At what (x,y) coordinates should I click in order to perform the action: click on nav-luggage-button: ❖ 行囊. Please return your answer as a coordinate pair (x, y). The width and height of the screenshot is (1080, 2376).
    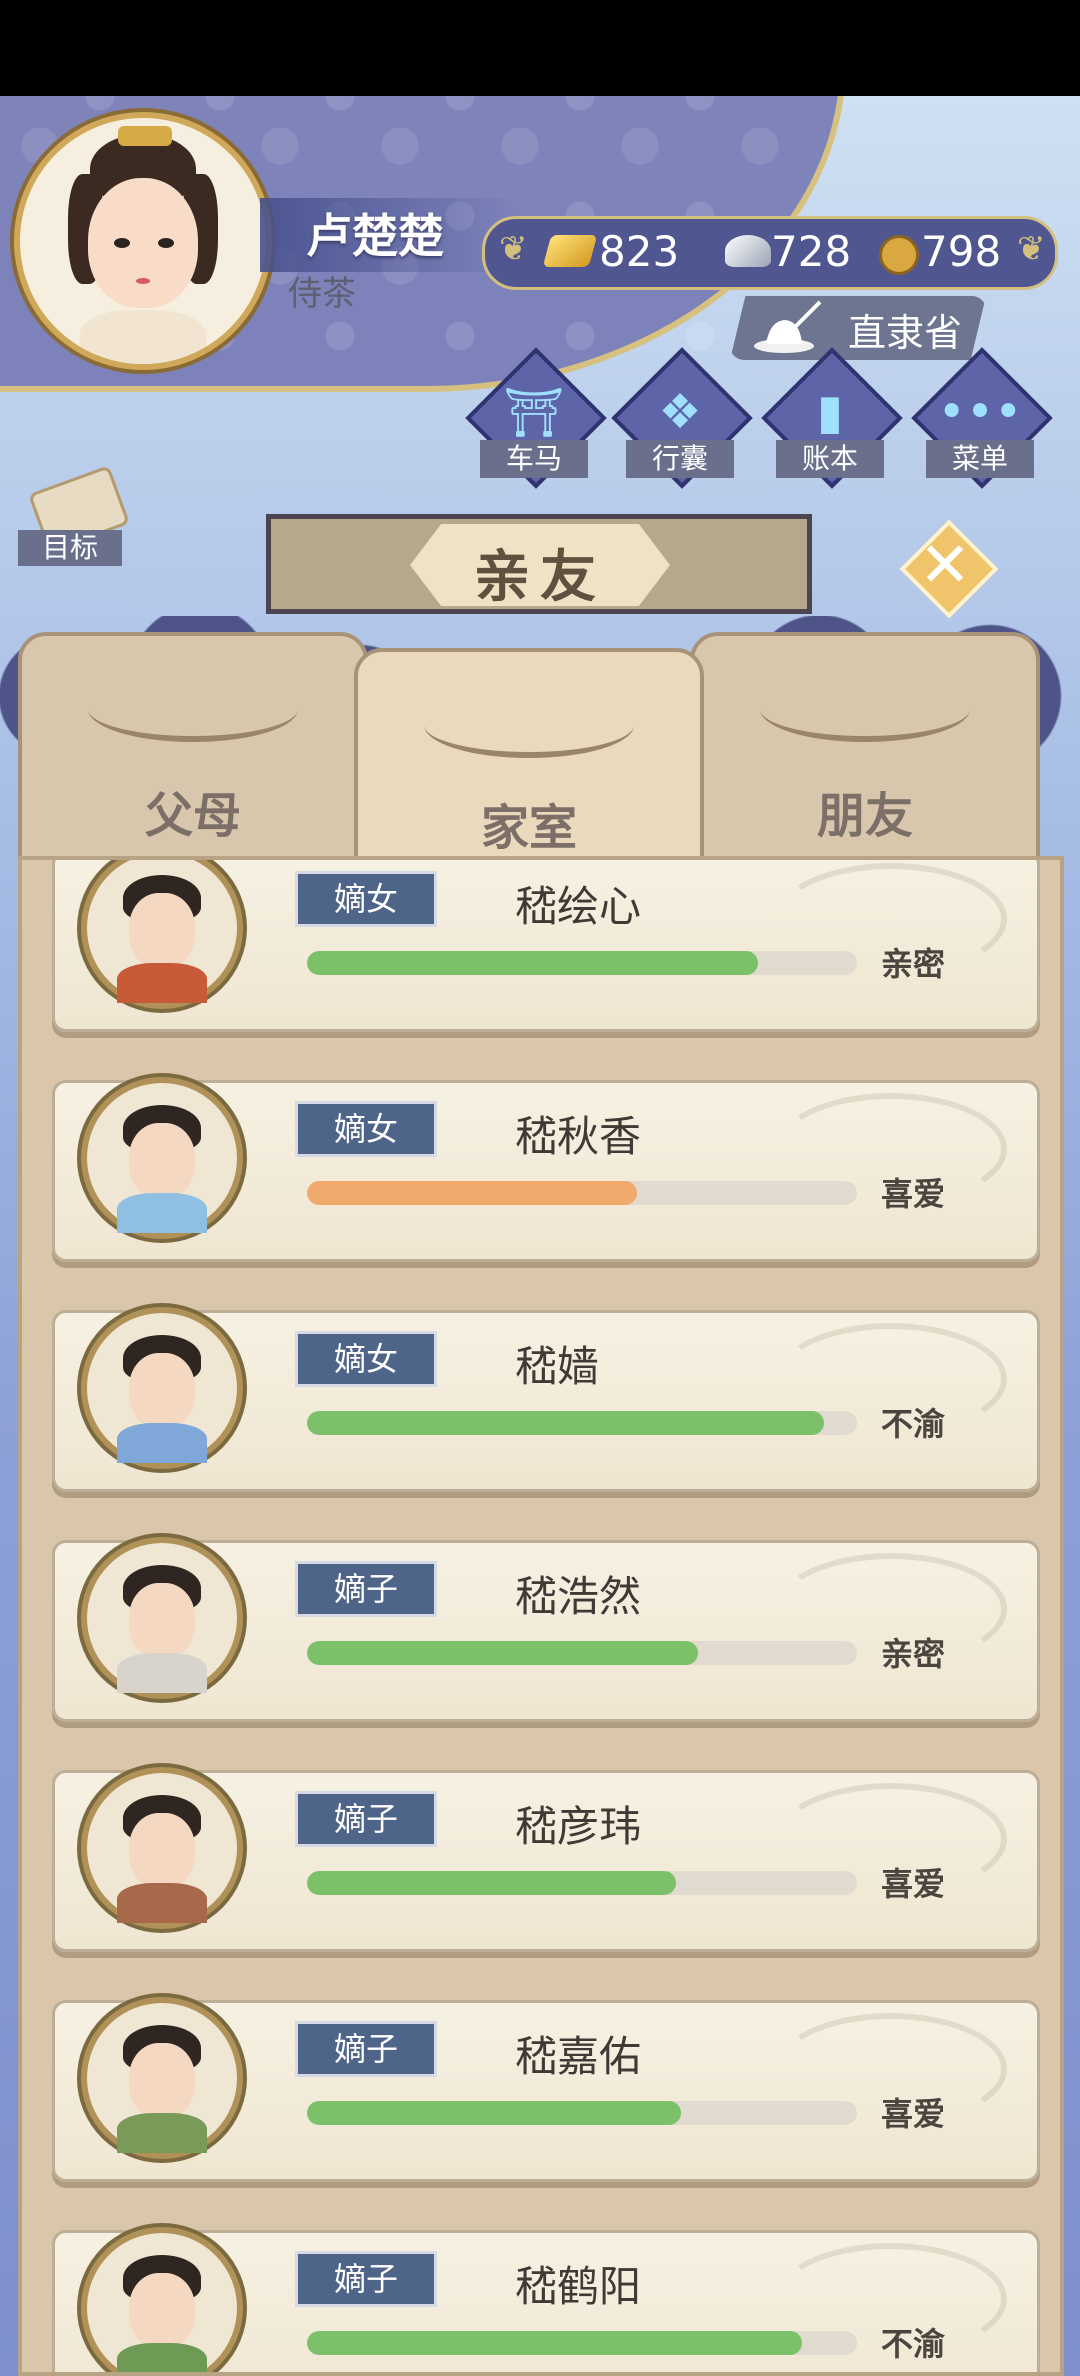
    Looking at the image, I should click on (682, 418).